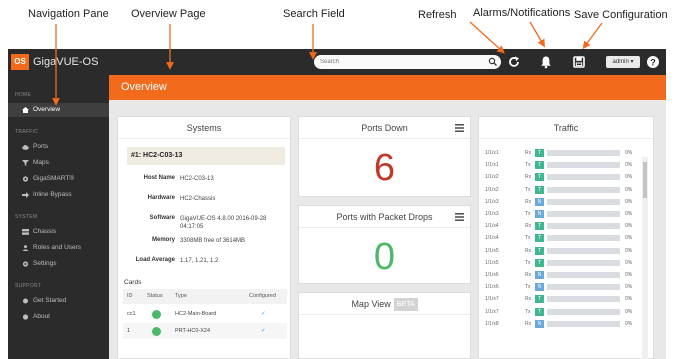 The height and width of the screenshot is (359, 679). Describe the element at coordinates (562, 287) in the screenshot. I see `traffic-row: 1/1/x6 Tx N 0%` at that location.